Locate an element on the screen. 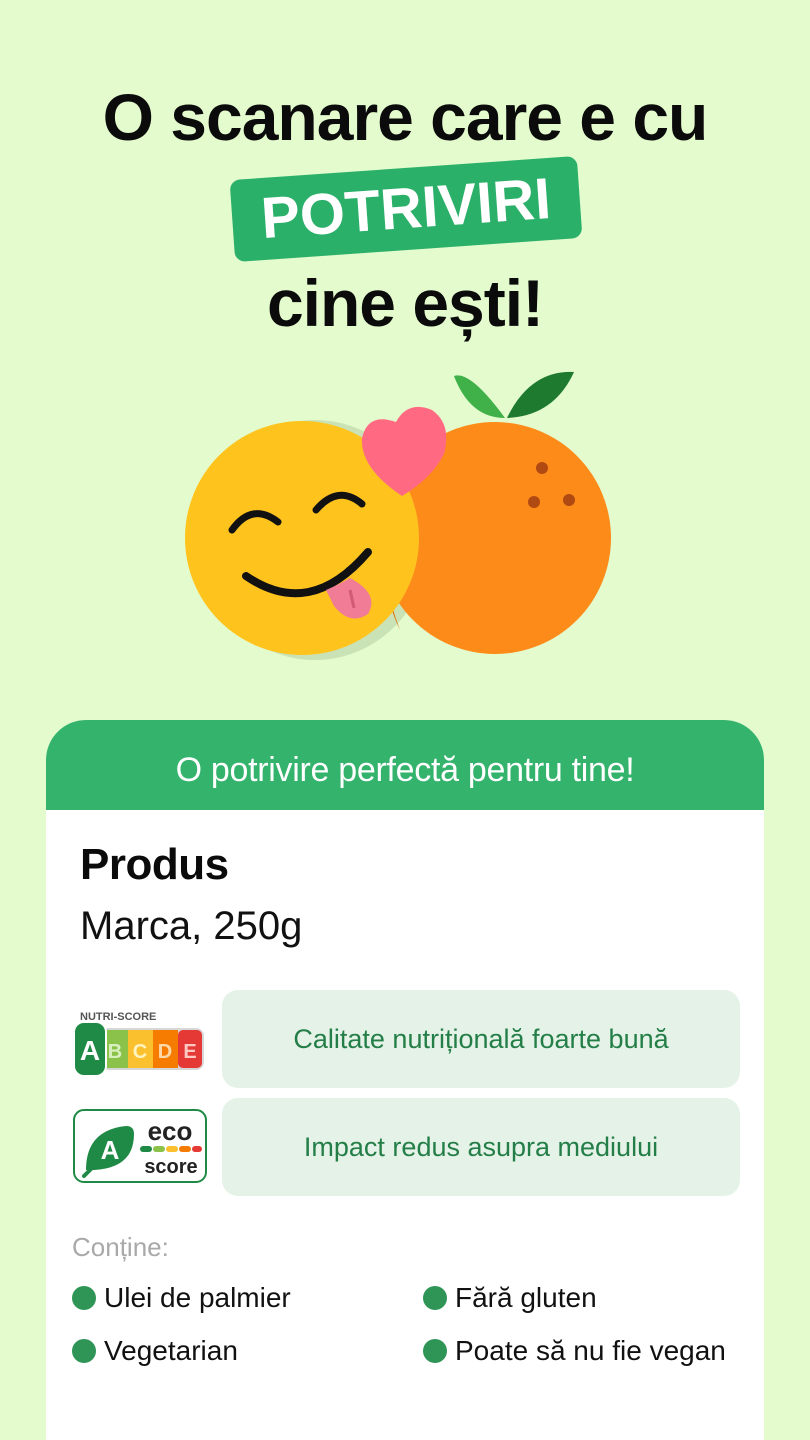 The height and width of the screenshot is (1440, 810). eco-score-description: Impact redus asupra mediului is located at coordinates (481, 1147).